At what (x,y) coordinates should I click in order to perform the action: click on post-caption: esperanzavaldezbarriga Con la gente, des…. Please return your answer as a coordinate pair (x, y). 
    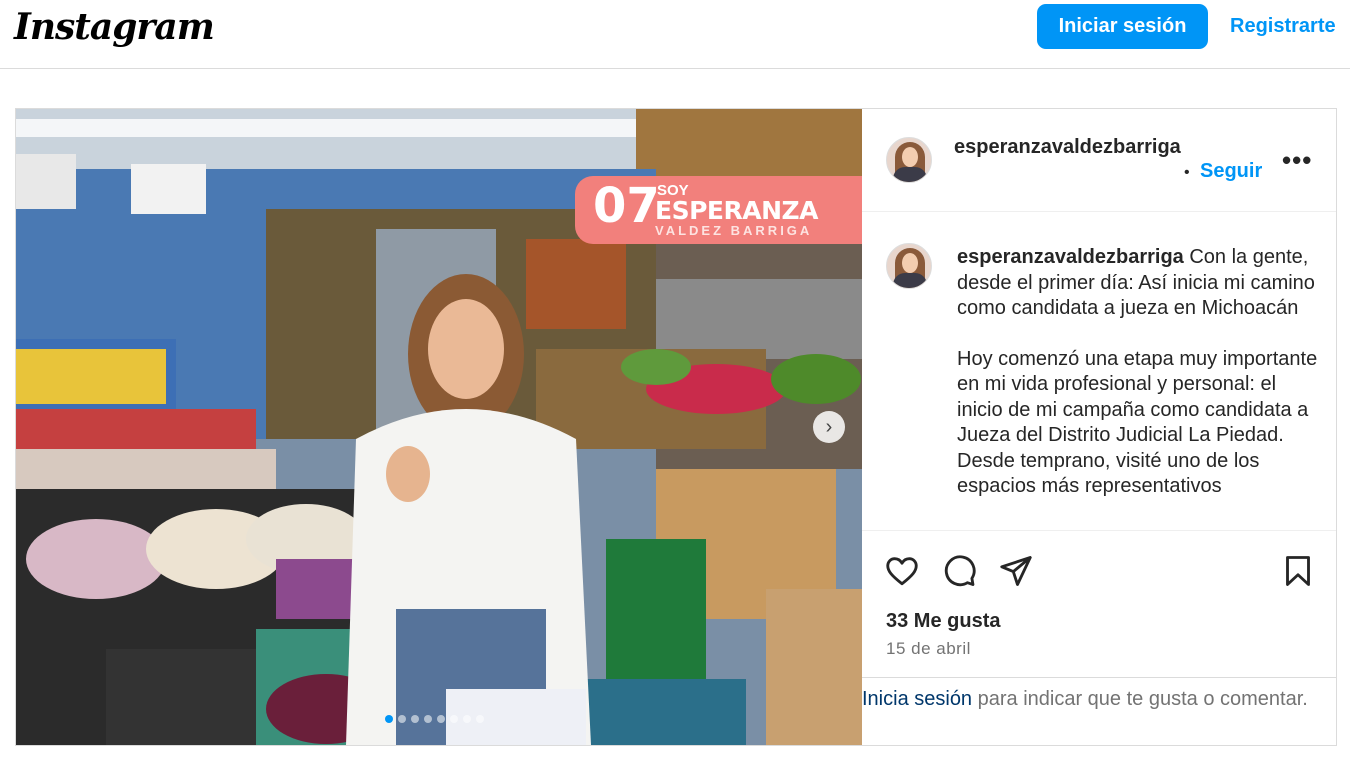
    Looking at the image, I should click on (1099, 371).